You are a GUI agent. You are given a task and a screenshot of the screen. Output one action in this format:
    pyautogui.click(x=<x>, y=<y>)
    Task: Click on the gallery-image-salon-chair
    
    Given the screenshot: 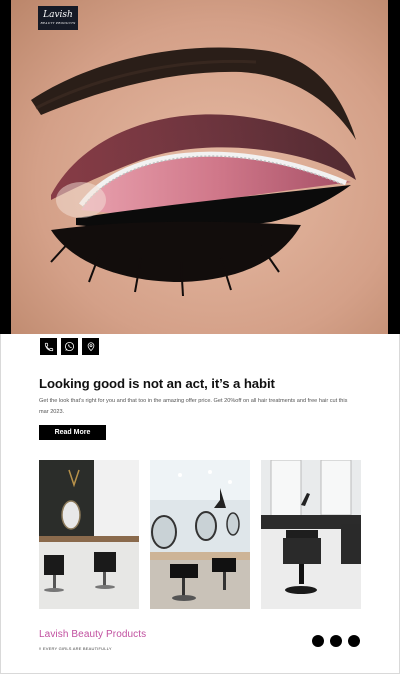 What is the action you would take?
    pyautogui.click(x=311, y=534)
    